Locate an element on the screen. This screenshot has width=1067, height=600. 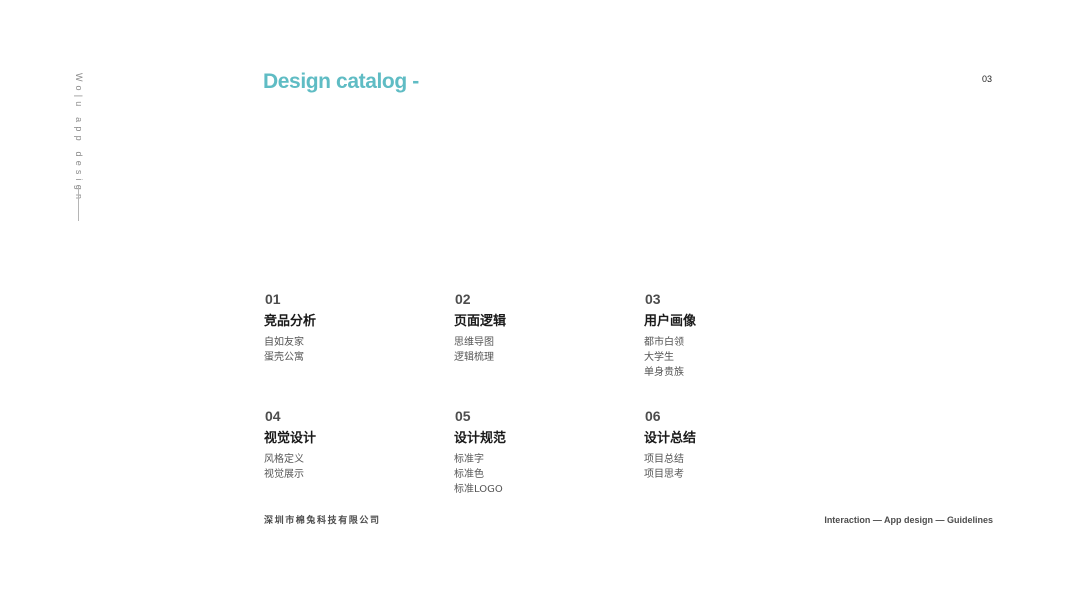
section-number: 01 is located at coordinates (273, 299).